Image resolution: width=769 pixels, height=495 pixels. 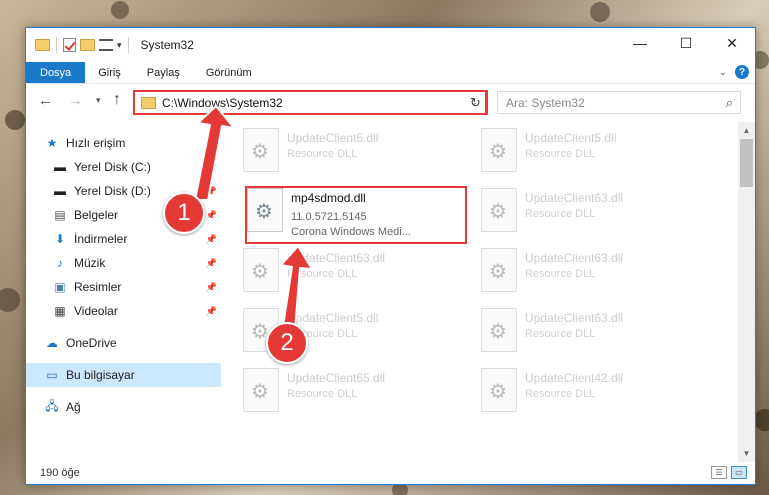 What do you see at coordinates (229, 72) in the screenshot?
I see `tab-view: Görünüm` at bounding box center [229, 72].